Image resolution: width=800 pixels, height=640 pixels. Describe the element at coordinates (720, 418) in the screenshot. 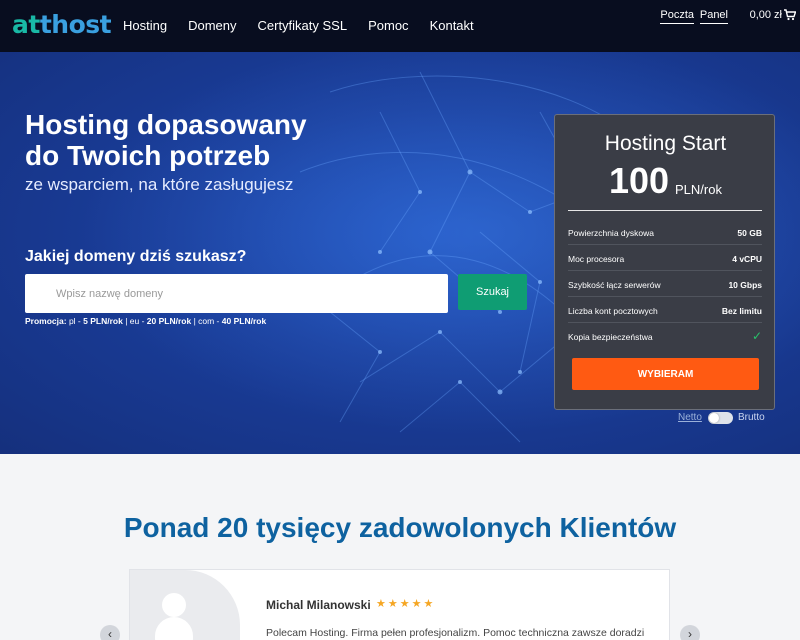

I see `price-type-switch` at that location.